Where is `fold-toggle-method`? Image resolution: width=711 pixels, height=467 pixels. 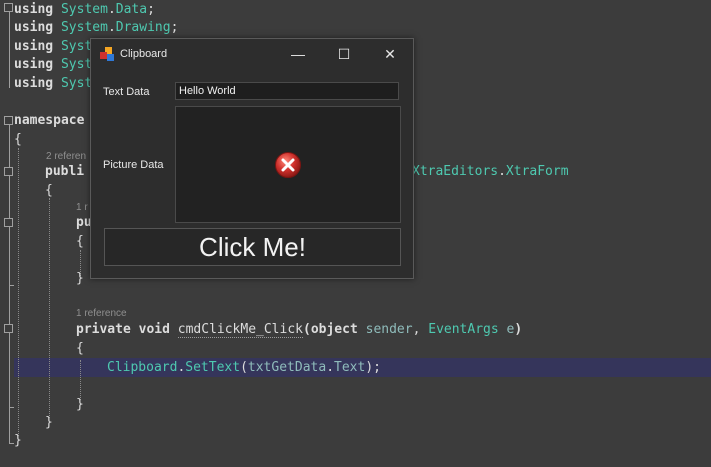
fold-toggle-method is located at coordinates (8, 328).